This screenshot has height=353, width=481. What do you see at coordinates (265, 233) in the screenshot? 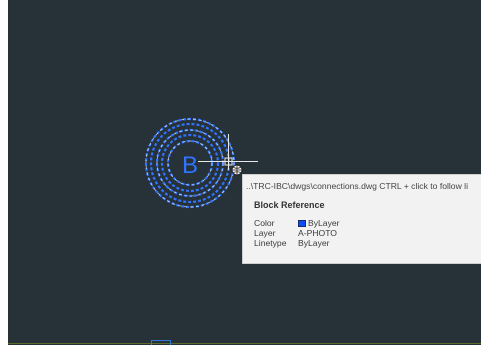
I see `property-label: Layer` at bounding box center [265, 233].